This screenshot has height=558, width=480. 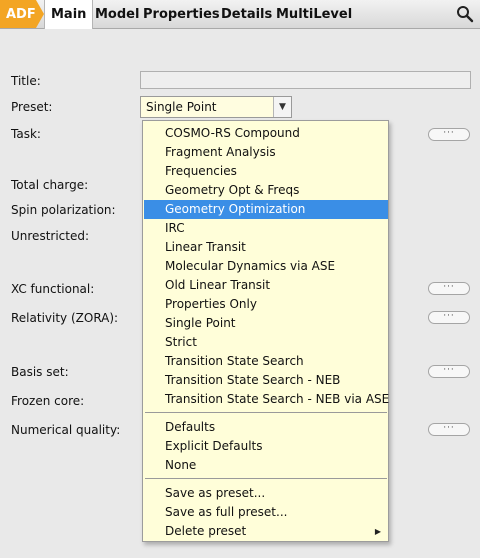 I want to click on tab-properties: Properties, so click(x=181, y=14).